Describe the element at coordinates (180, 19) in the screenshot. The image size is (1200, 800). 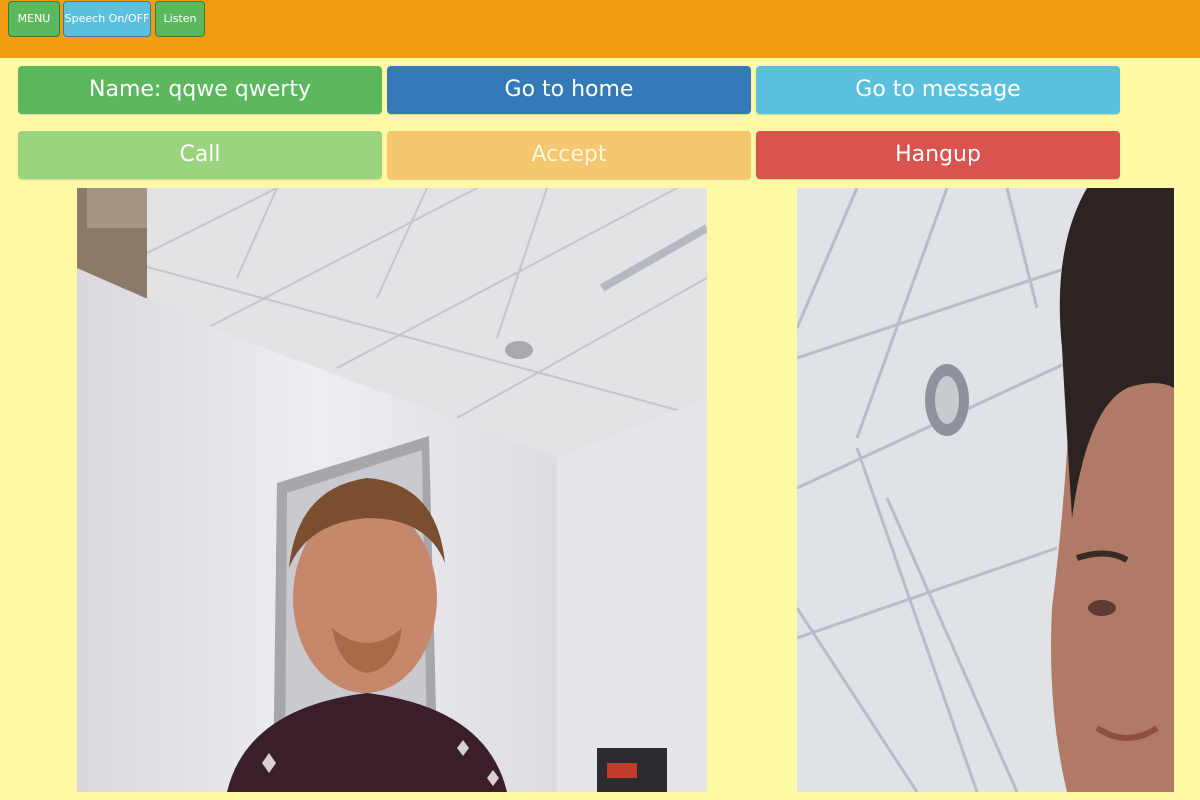
I see `listen-button: Listen` at that location.